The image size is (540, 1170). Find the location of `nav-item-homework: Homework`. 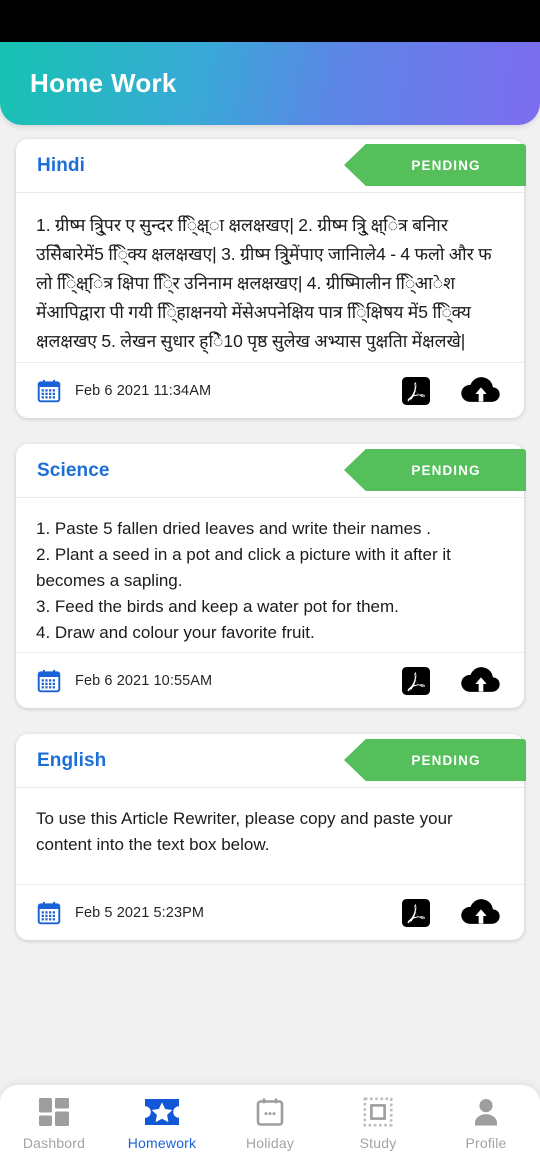

nav-item-homework: Homework is located at coordinates (162, 1123).